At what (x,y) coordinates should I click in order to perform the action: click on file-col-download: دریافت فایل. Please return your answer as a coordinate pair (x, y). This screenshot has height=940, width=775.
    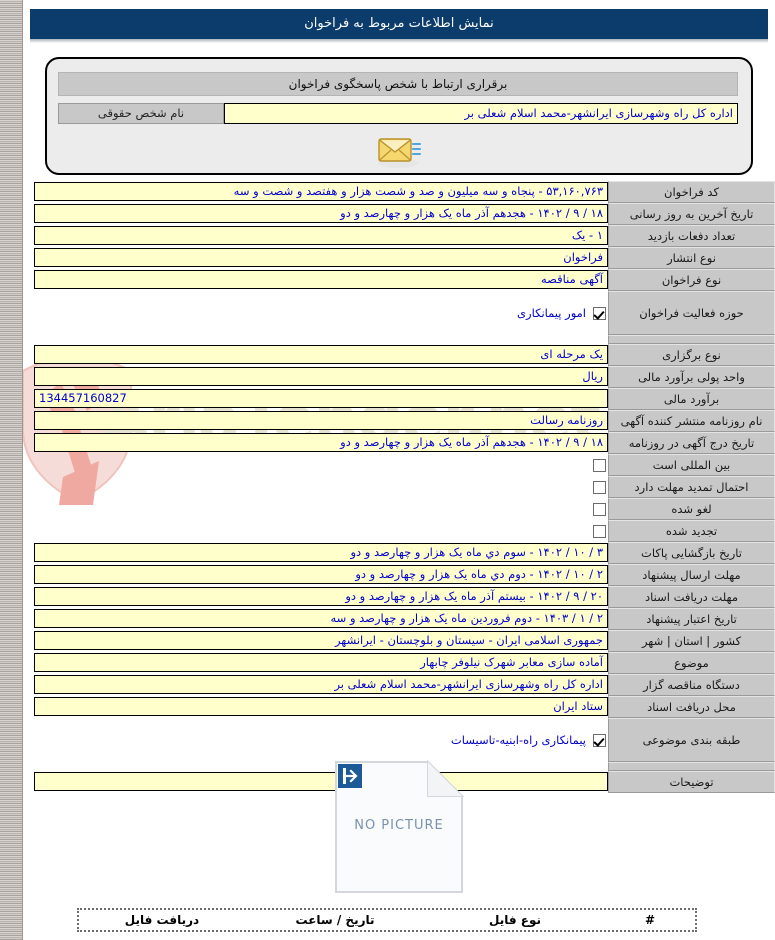
    Looking at the image, I should click on (162, 920).